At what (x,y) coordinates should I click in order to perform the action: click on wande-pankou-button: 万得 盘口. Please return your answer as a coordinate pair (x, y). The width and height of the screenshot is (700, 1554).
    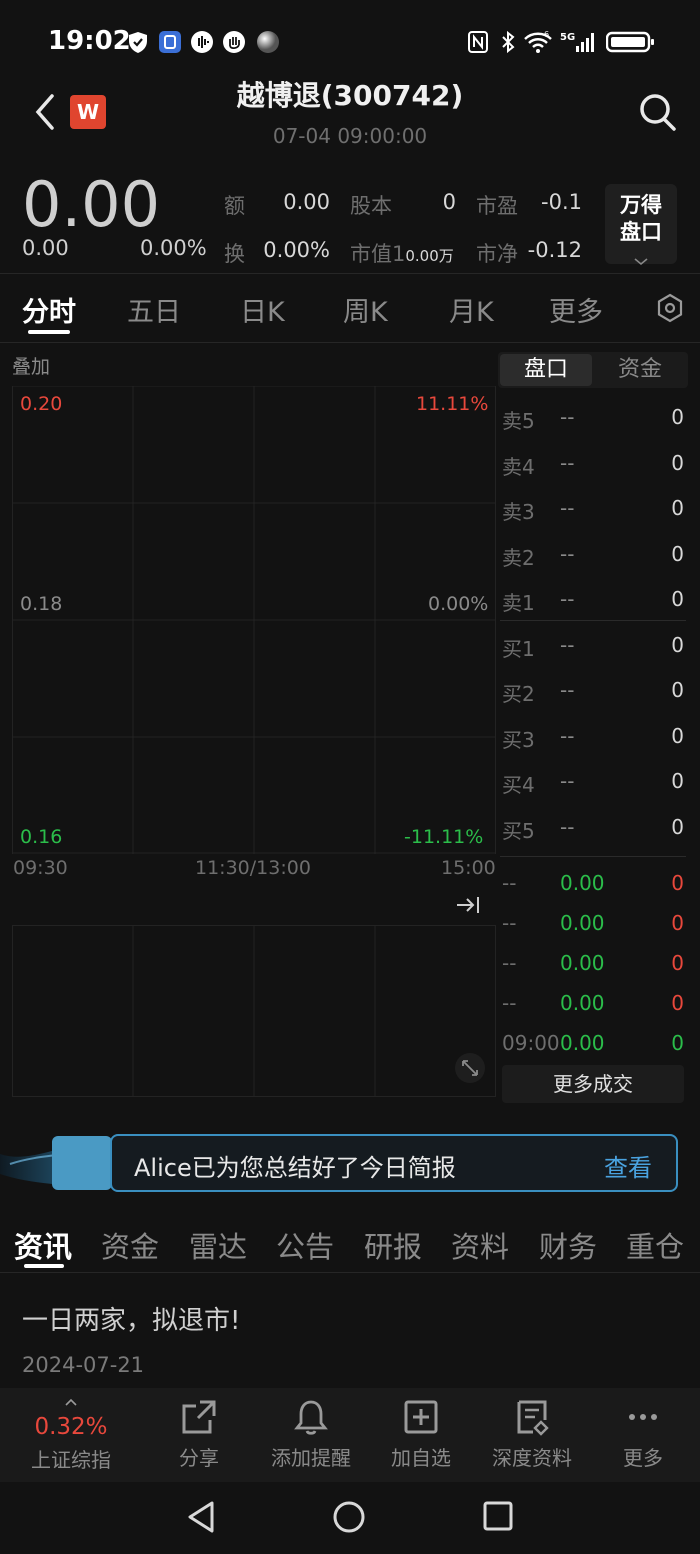
    Looking at the image, I should click on (641, 225).